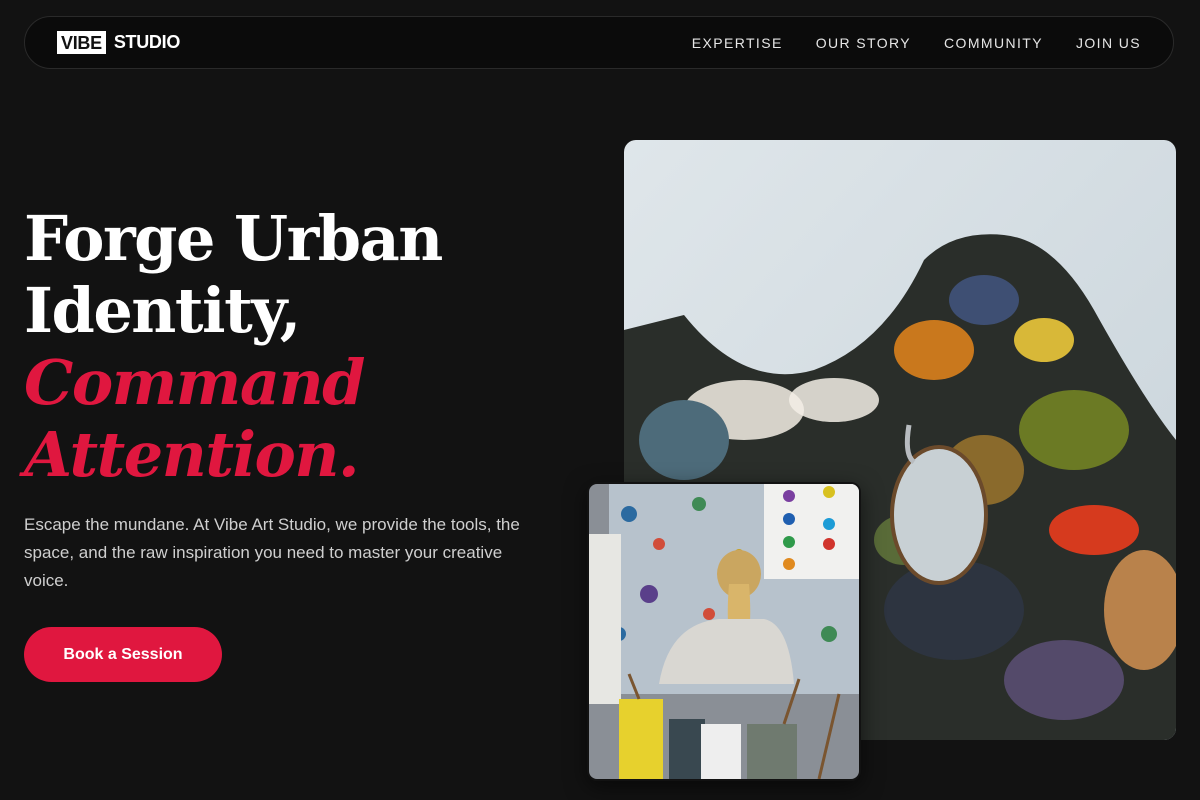  I want to click on hero-headline: Forge Urban Identity, Command Attention., so click(233, 346).